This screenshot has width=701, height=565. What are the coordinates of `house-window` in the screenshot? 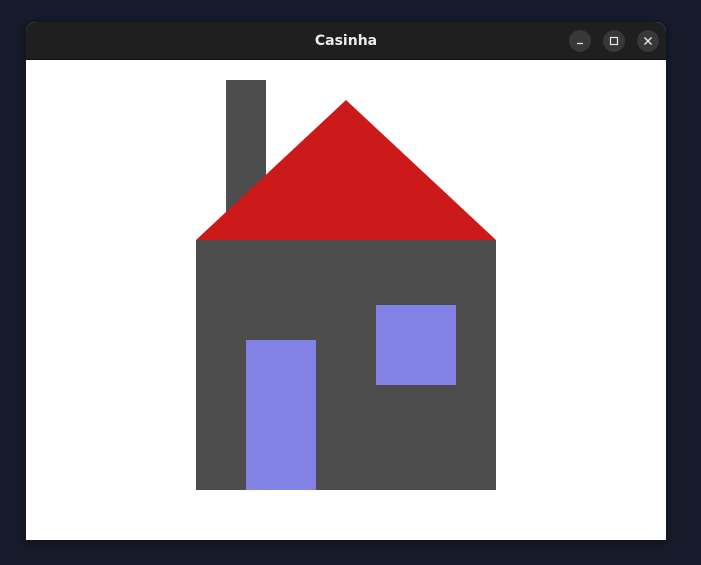 It's located at (416, 345).